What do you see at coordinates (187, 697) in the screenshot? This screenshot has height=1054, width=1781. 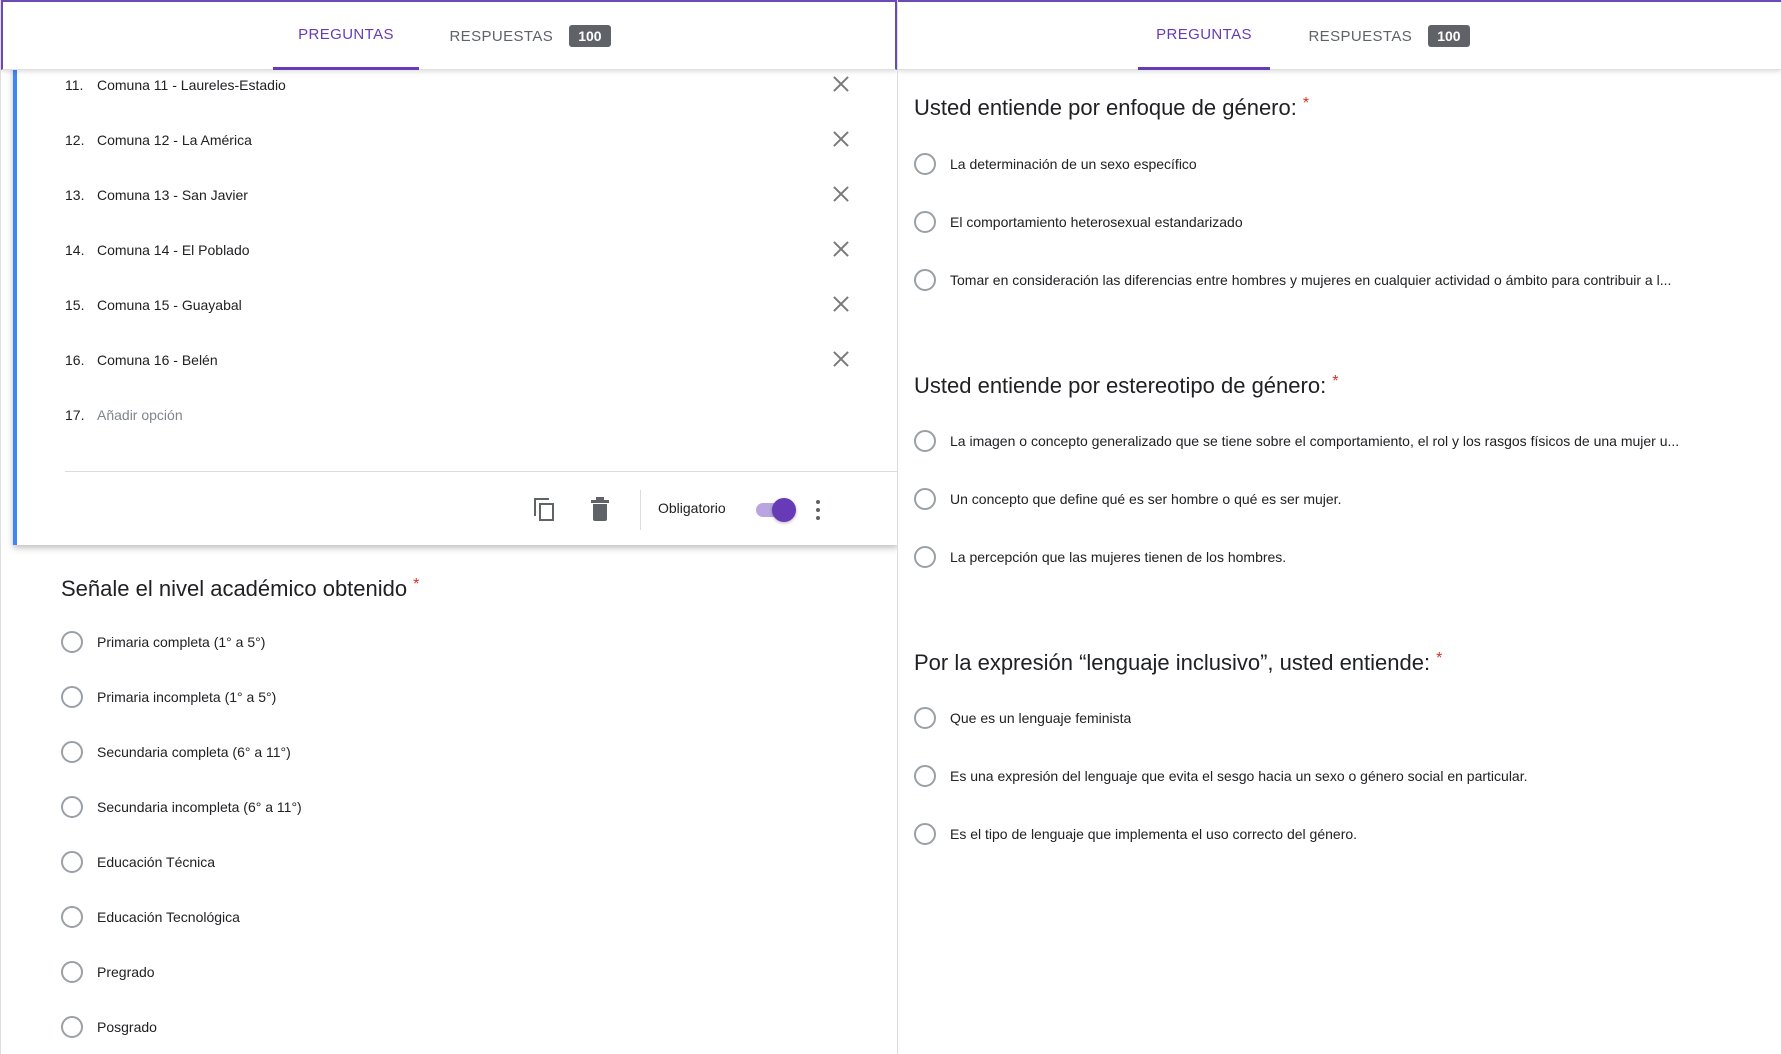 I see `radio-label: Primaria incompleta (1° a 5°)` at bounding box center [187, 697].